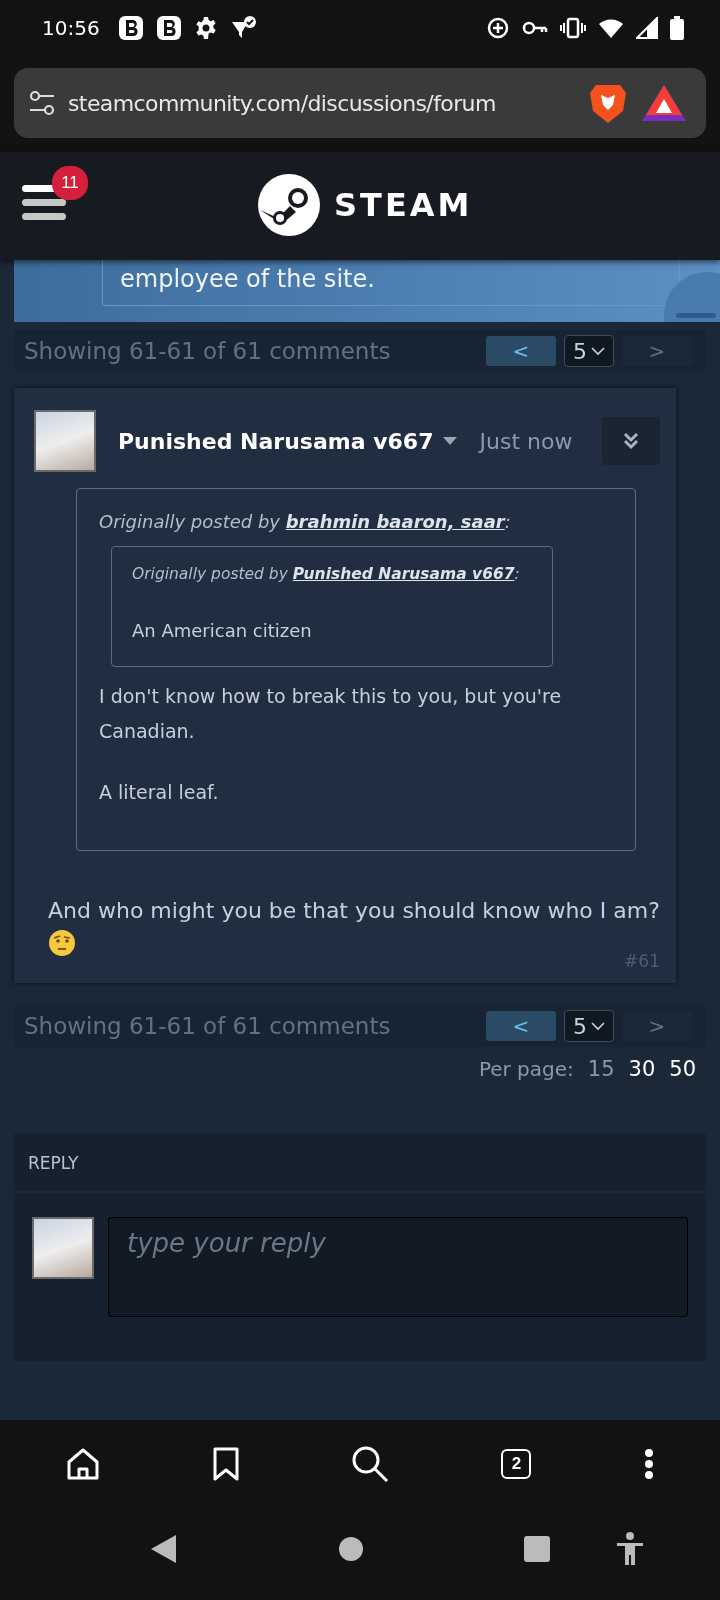 Image resolution: width=720 pixels, height=1600 pixels. I want to click on per-page-option: 15, so click(601, 1069).